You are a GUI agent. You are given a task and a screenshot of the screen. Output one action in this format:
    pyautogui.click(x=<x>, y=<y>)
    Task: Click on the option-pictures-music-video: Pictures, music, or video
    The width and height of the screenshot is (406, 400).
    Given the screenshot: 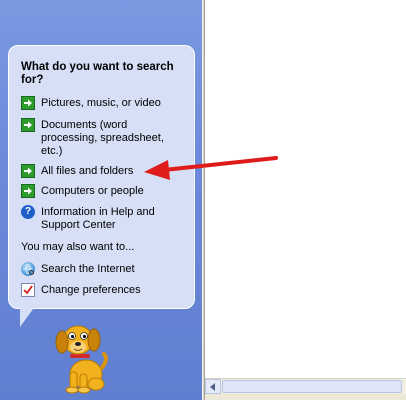 What is the action you would take?
    pyautogui.click(x=103, y=103)
    